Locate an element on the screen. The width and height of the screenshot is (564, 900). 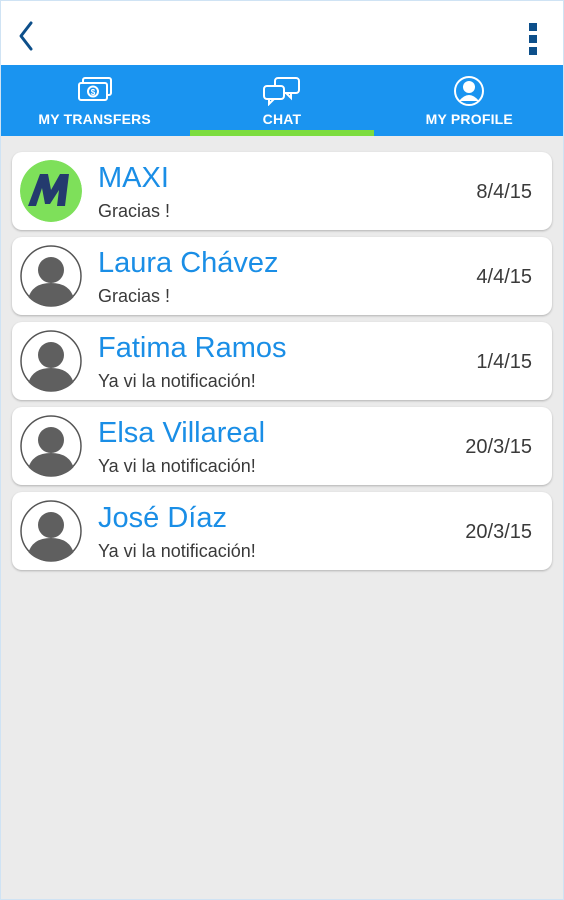
message-date: 1/4/15 is located at coordinates (504, 362).